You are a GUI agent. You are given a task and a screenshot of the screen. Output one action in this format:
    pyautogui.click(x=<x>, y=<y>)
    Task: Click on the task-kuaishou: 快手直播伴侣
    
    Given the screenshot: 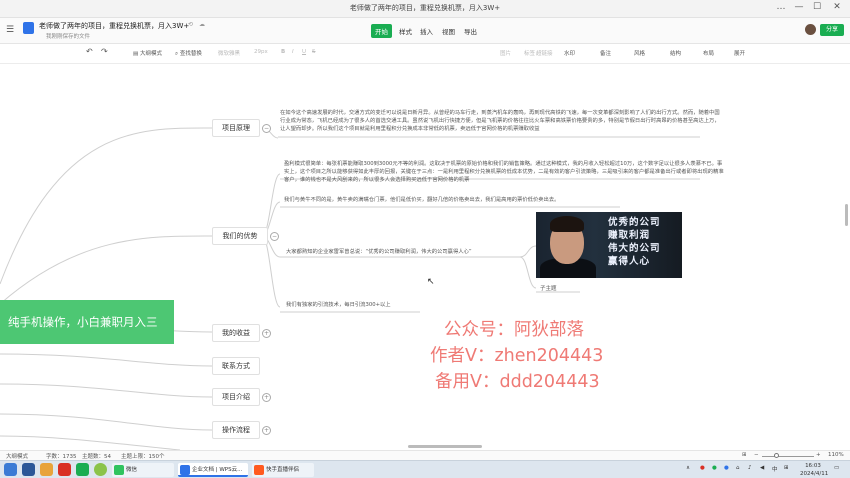 What is the action you would take?
    pyautogui.click(x=283, y=470)
    